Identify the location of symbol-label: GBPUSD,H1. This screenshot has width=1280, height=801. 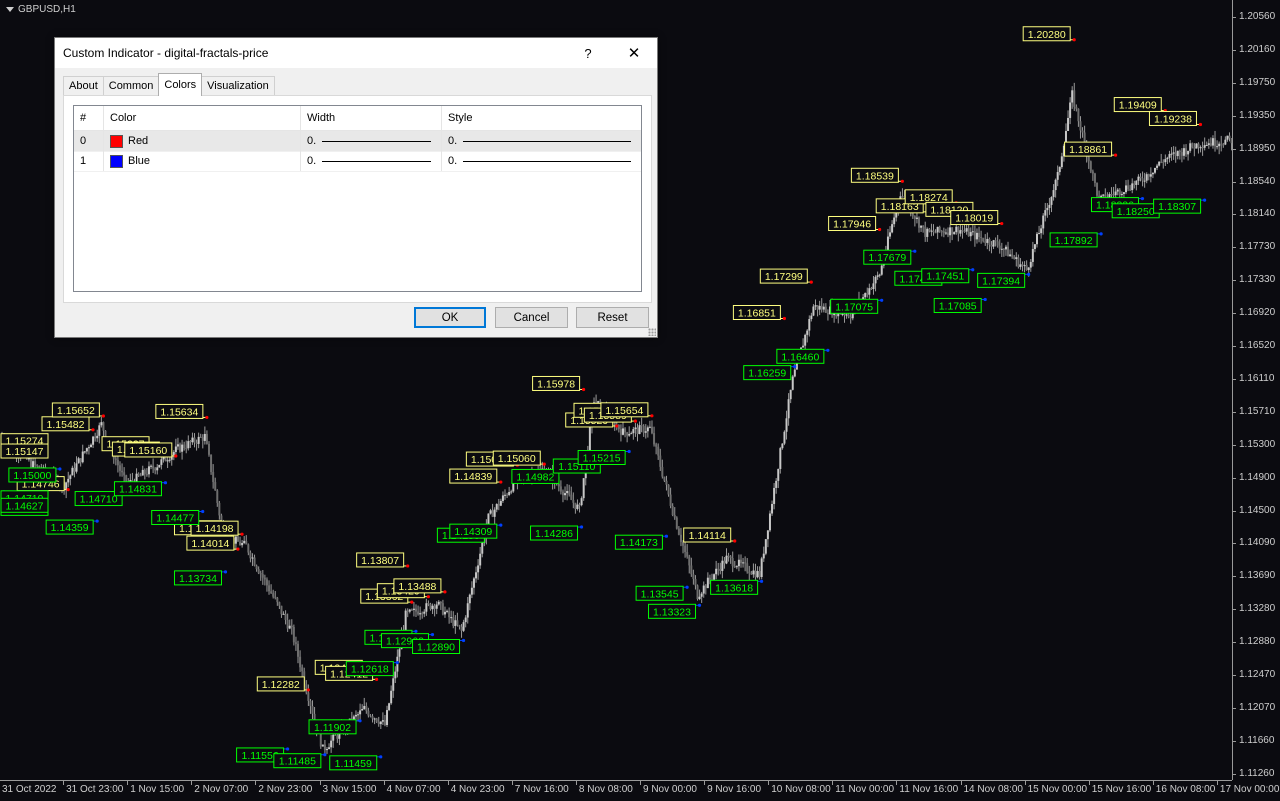
(41, 9).